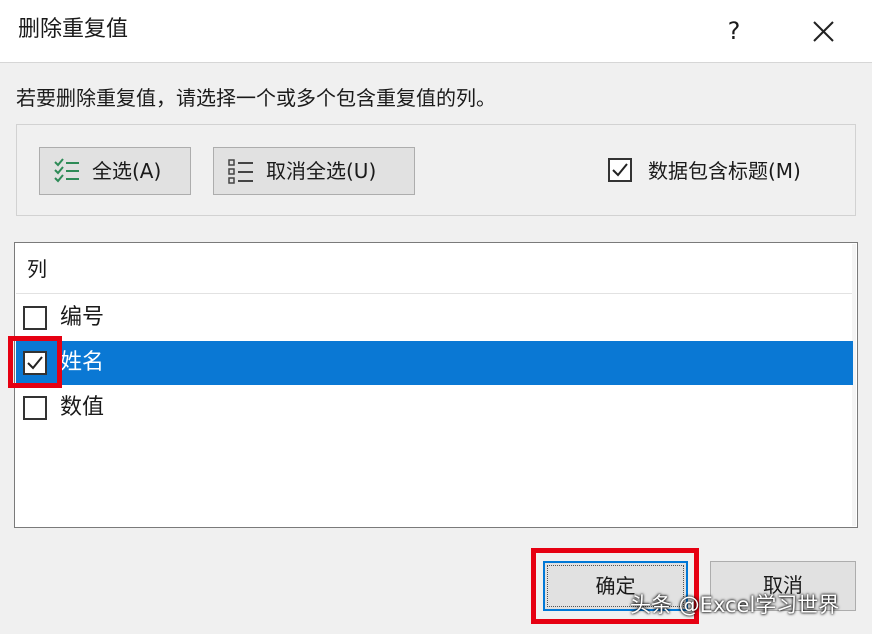 The width and height of the screenshot is (872, 634). What do you see at coordinates (240, 171) in the screenshot?
I see `list-icon` at bounding box center [240, 171].